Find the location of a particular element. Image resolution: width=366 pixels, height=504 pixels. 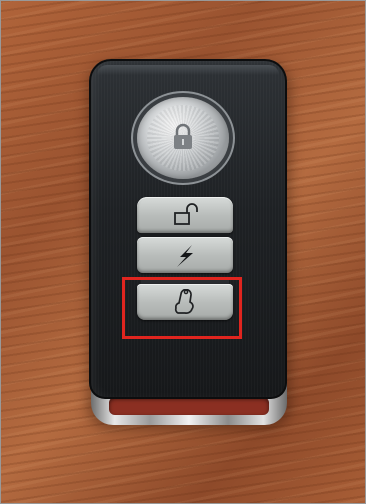

unlock-icon is located at coordinates (186, 215).